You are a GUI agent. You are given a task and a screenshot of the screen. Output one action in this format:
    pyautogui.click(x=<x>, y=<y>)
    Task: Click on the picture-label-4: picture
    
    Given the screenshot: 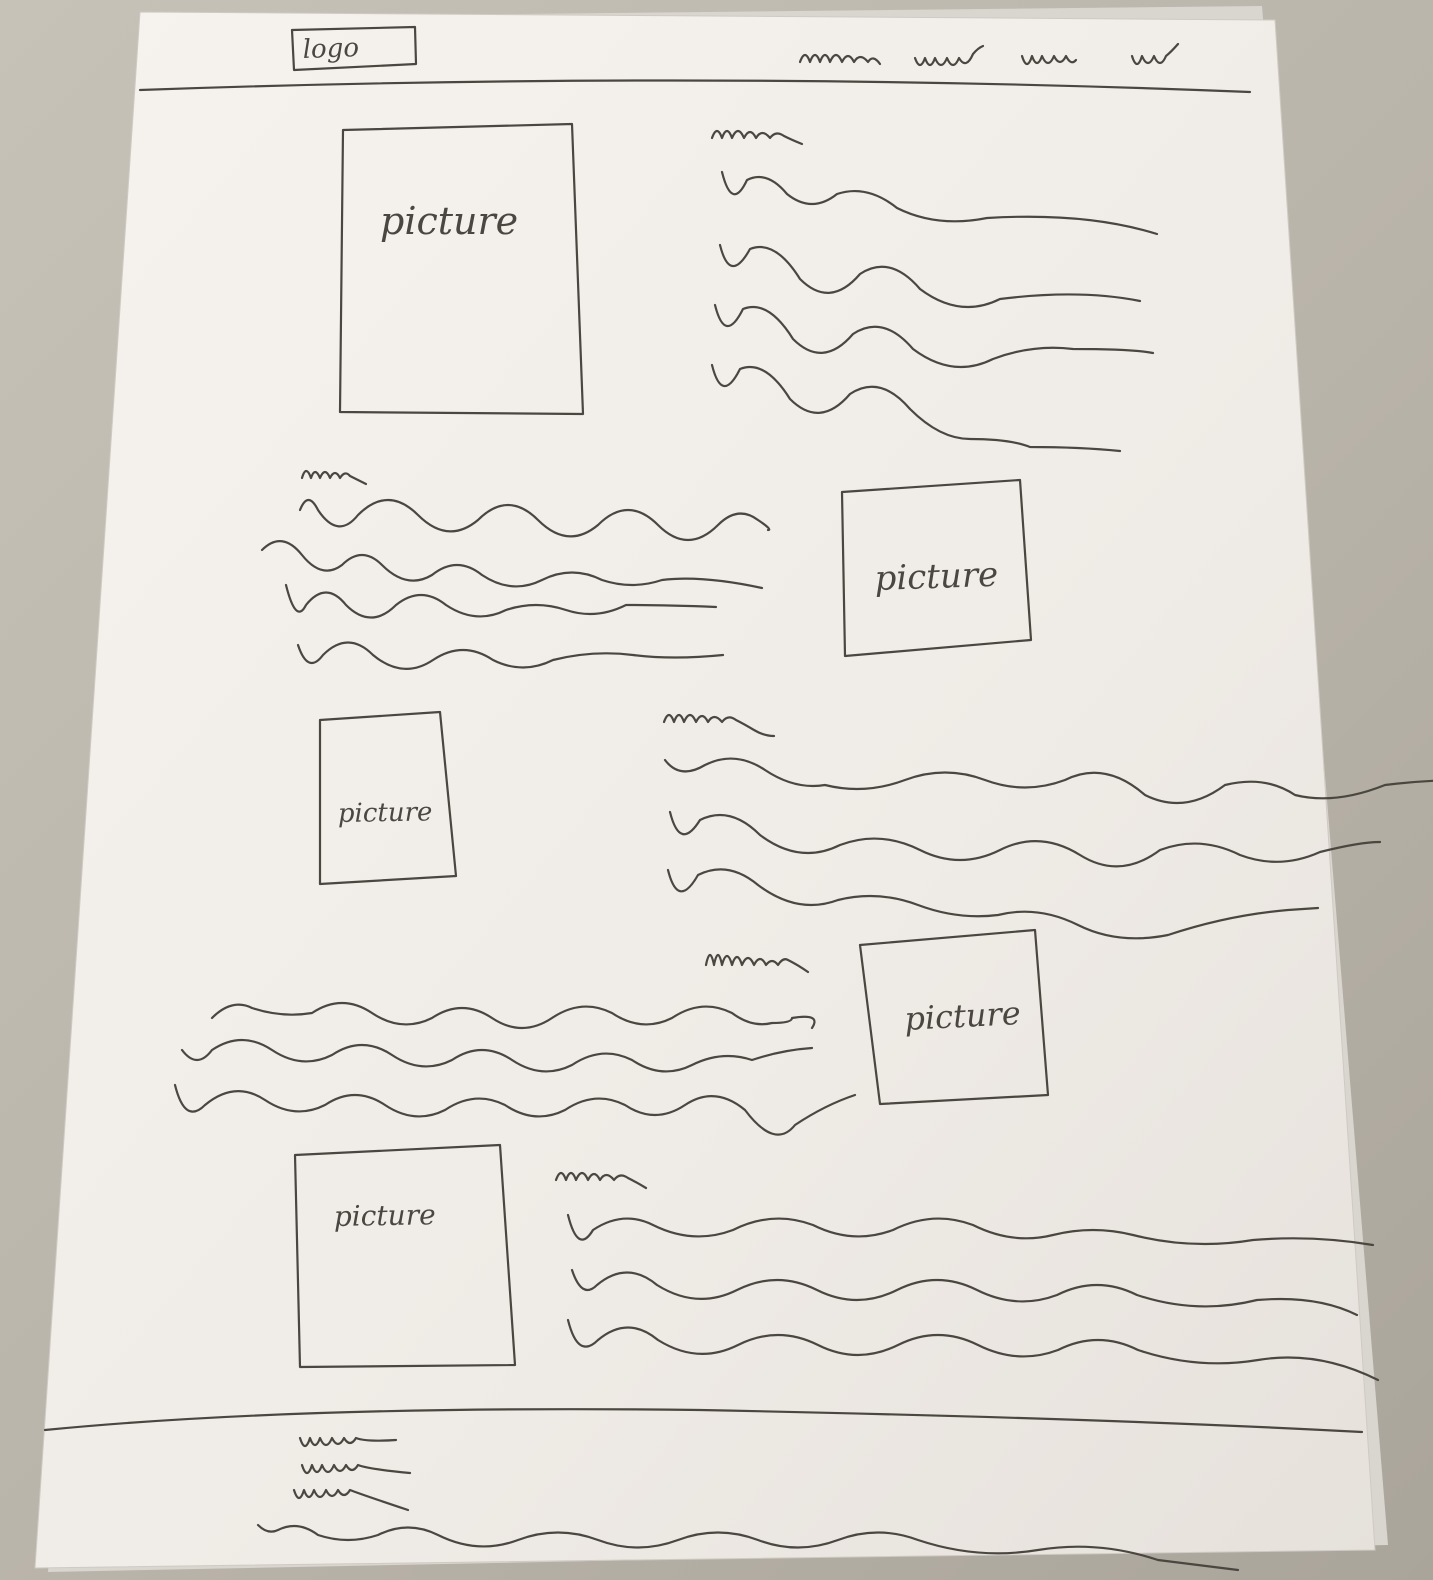 What is the action you would take?
    pyautogui.click(x=962, y=1016)
    